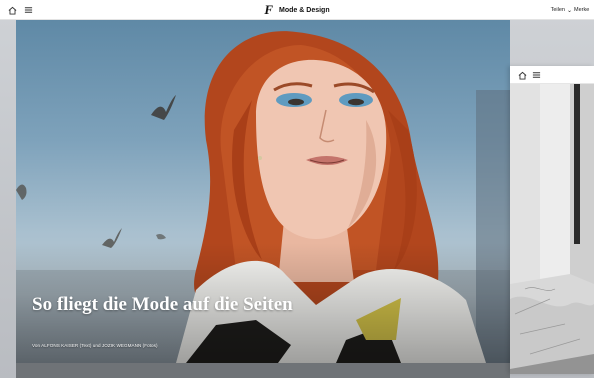 Image resolution: width=594 pixels, height=378 pixels. Describe the element at coordinates (268, 10) in the screenshot. I see `brand-logo: F` at that location.